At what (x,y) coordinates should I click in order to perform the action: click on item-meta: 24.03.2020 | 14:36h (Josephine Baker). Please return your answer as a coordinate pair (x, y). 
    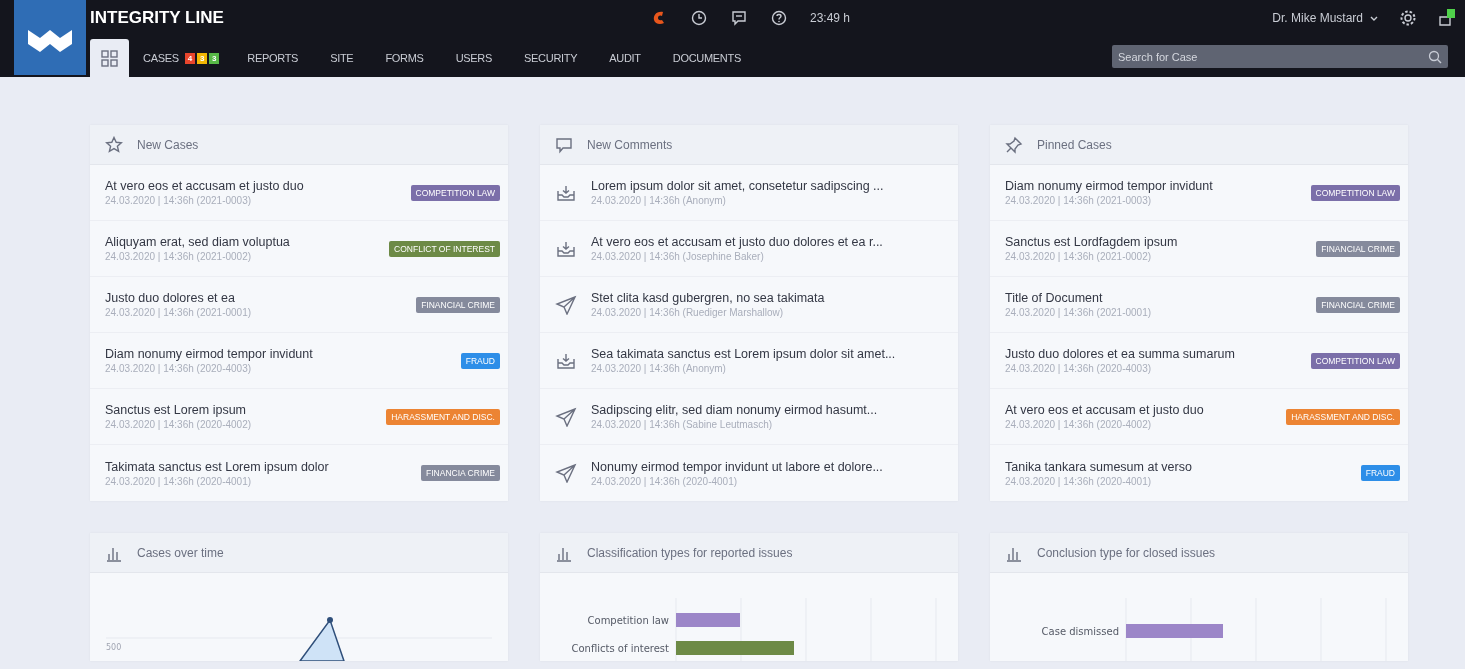
    Looking at the image, I should click on (678, 256).